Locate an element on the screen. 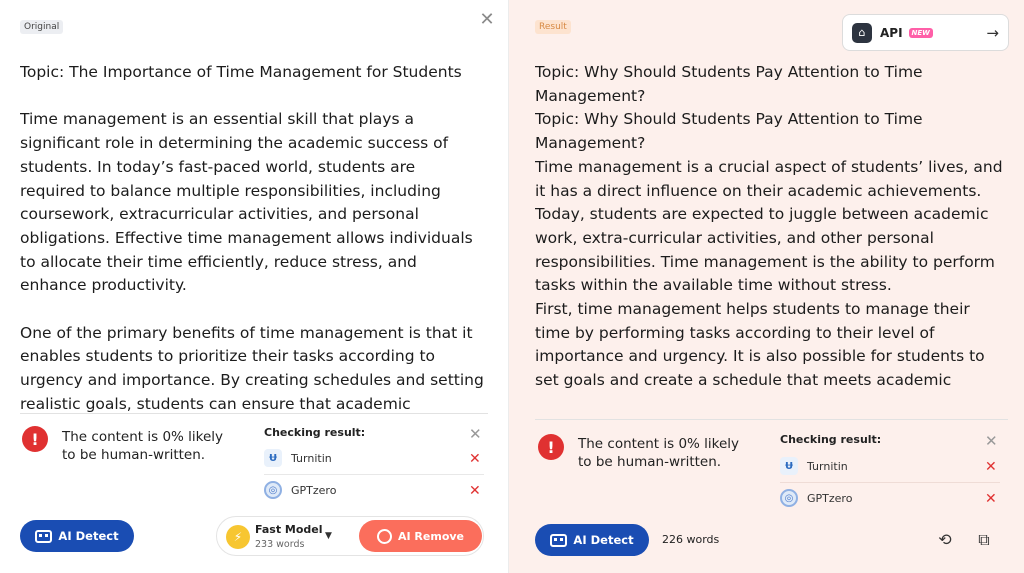  original-tag: Original is located at coordinates (42, 27).